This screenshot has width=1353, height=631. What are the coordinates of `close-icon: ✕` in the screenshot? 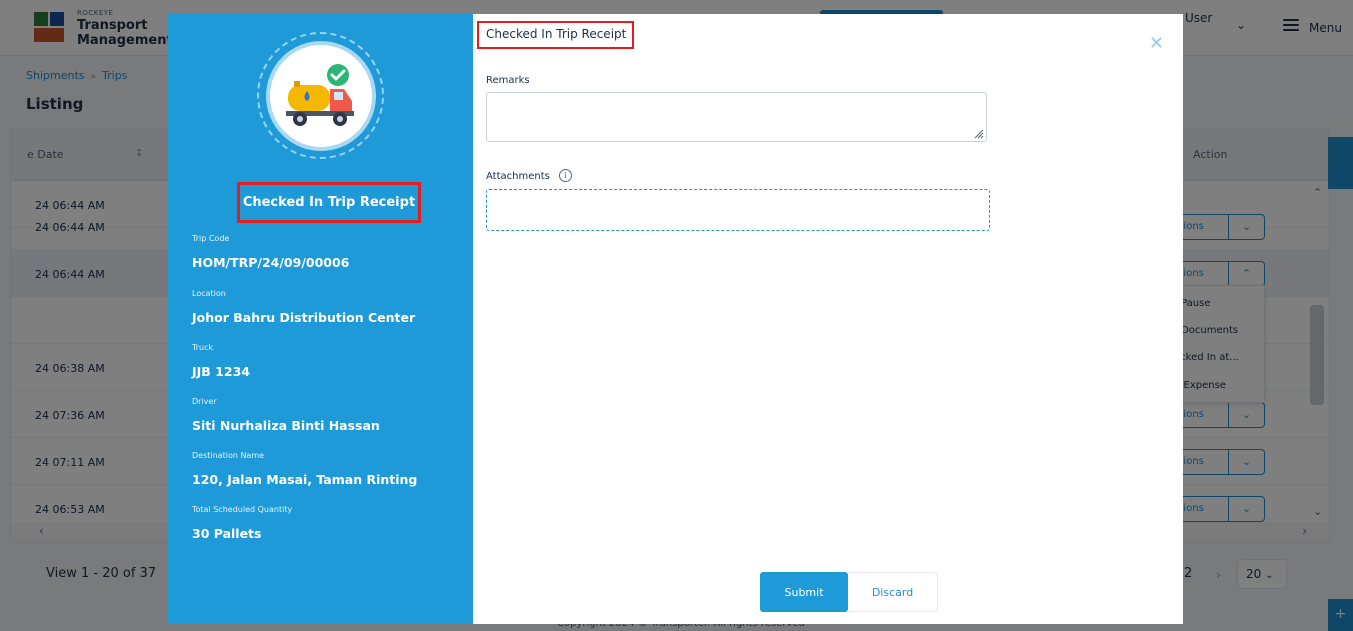 It's located at (1156, 44).